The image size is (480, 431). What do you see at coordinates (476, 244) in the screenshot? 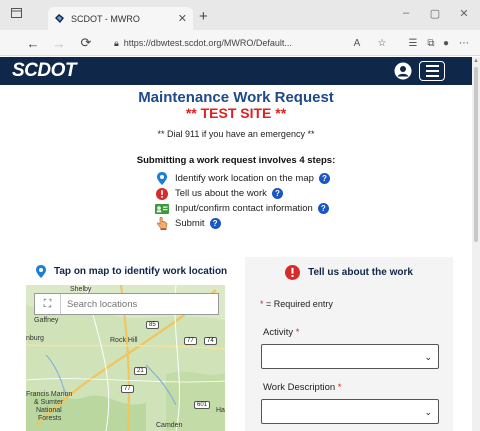
I see `page-scrollbar: ▲` at bounding box center [476, 244].